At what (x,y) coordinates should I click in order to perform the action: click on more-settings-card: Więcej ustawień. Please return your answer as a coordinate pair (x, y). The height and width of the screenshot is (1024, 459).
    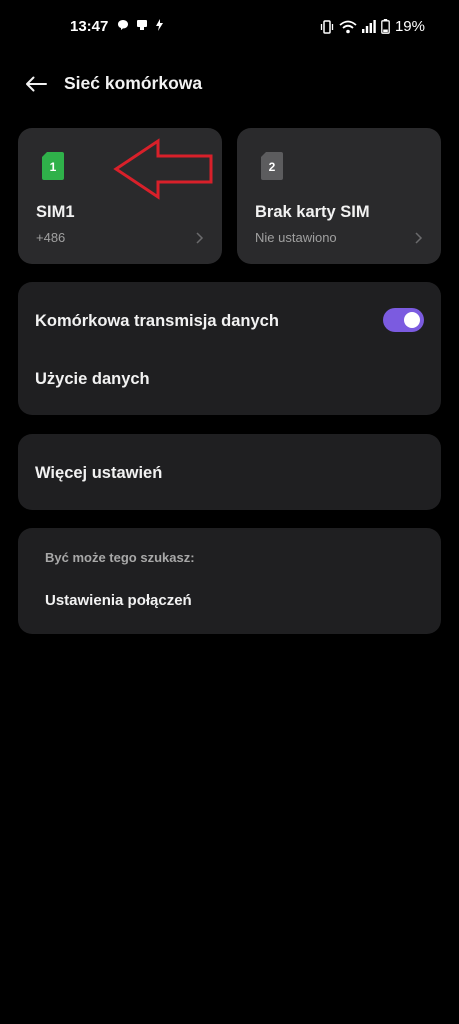
    Looking at the image, I should click on (229, 472).